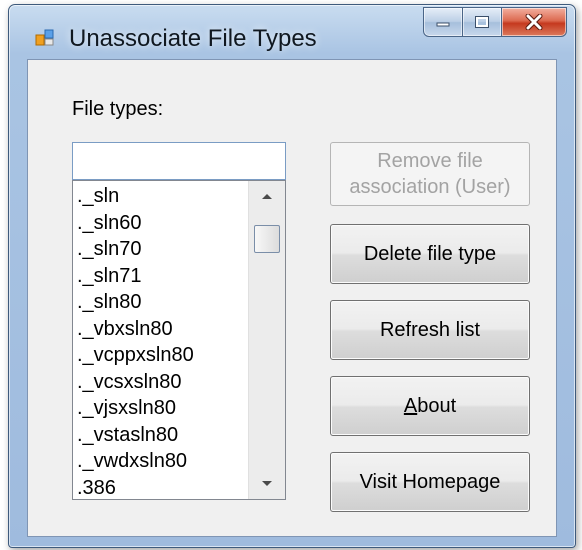 This screenshot has width=582, height=550. I want to click on window-title: Unassociate File Types, so click(193, 38).